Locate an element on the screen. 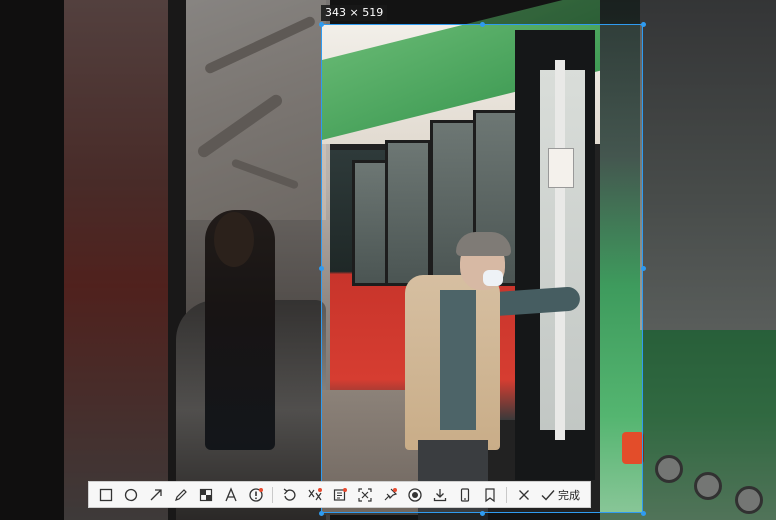 The height and width of the screenshot is (520, 776). pin-button is located at coordinates (389, 495).